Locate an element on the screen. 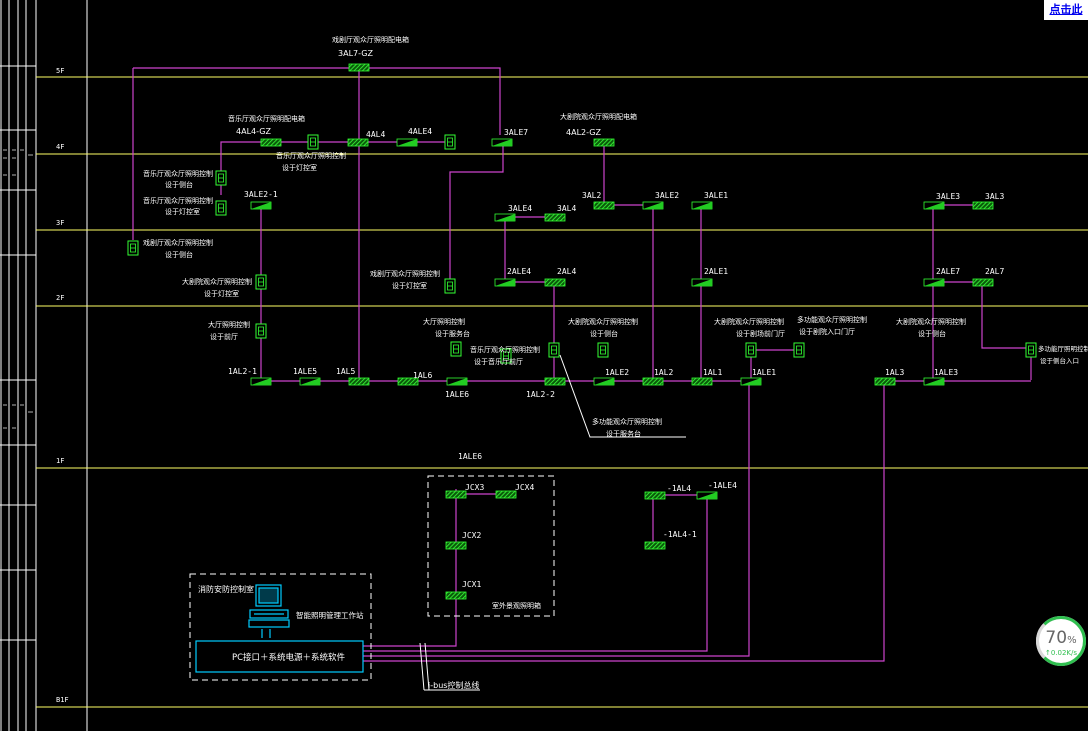 This screenshot has width=1088, height=731. control-panel-ctrl-2-icon is located at coordinates (221, 178).